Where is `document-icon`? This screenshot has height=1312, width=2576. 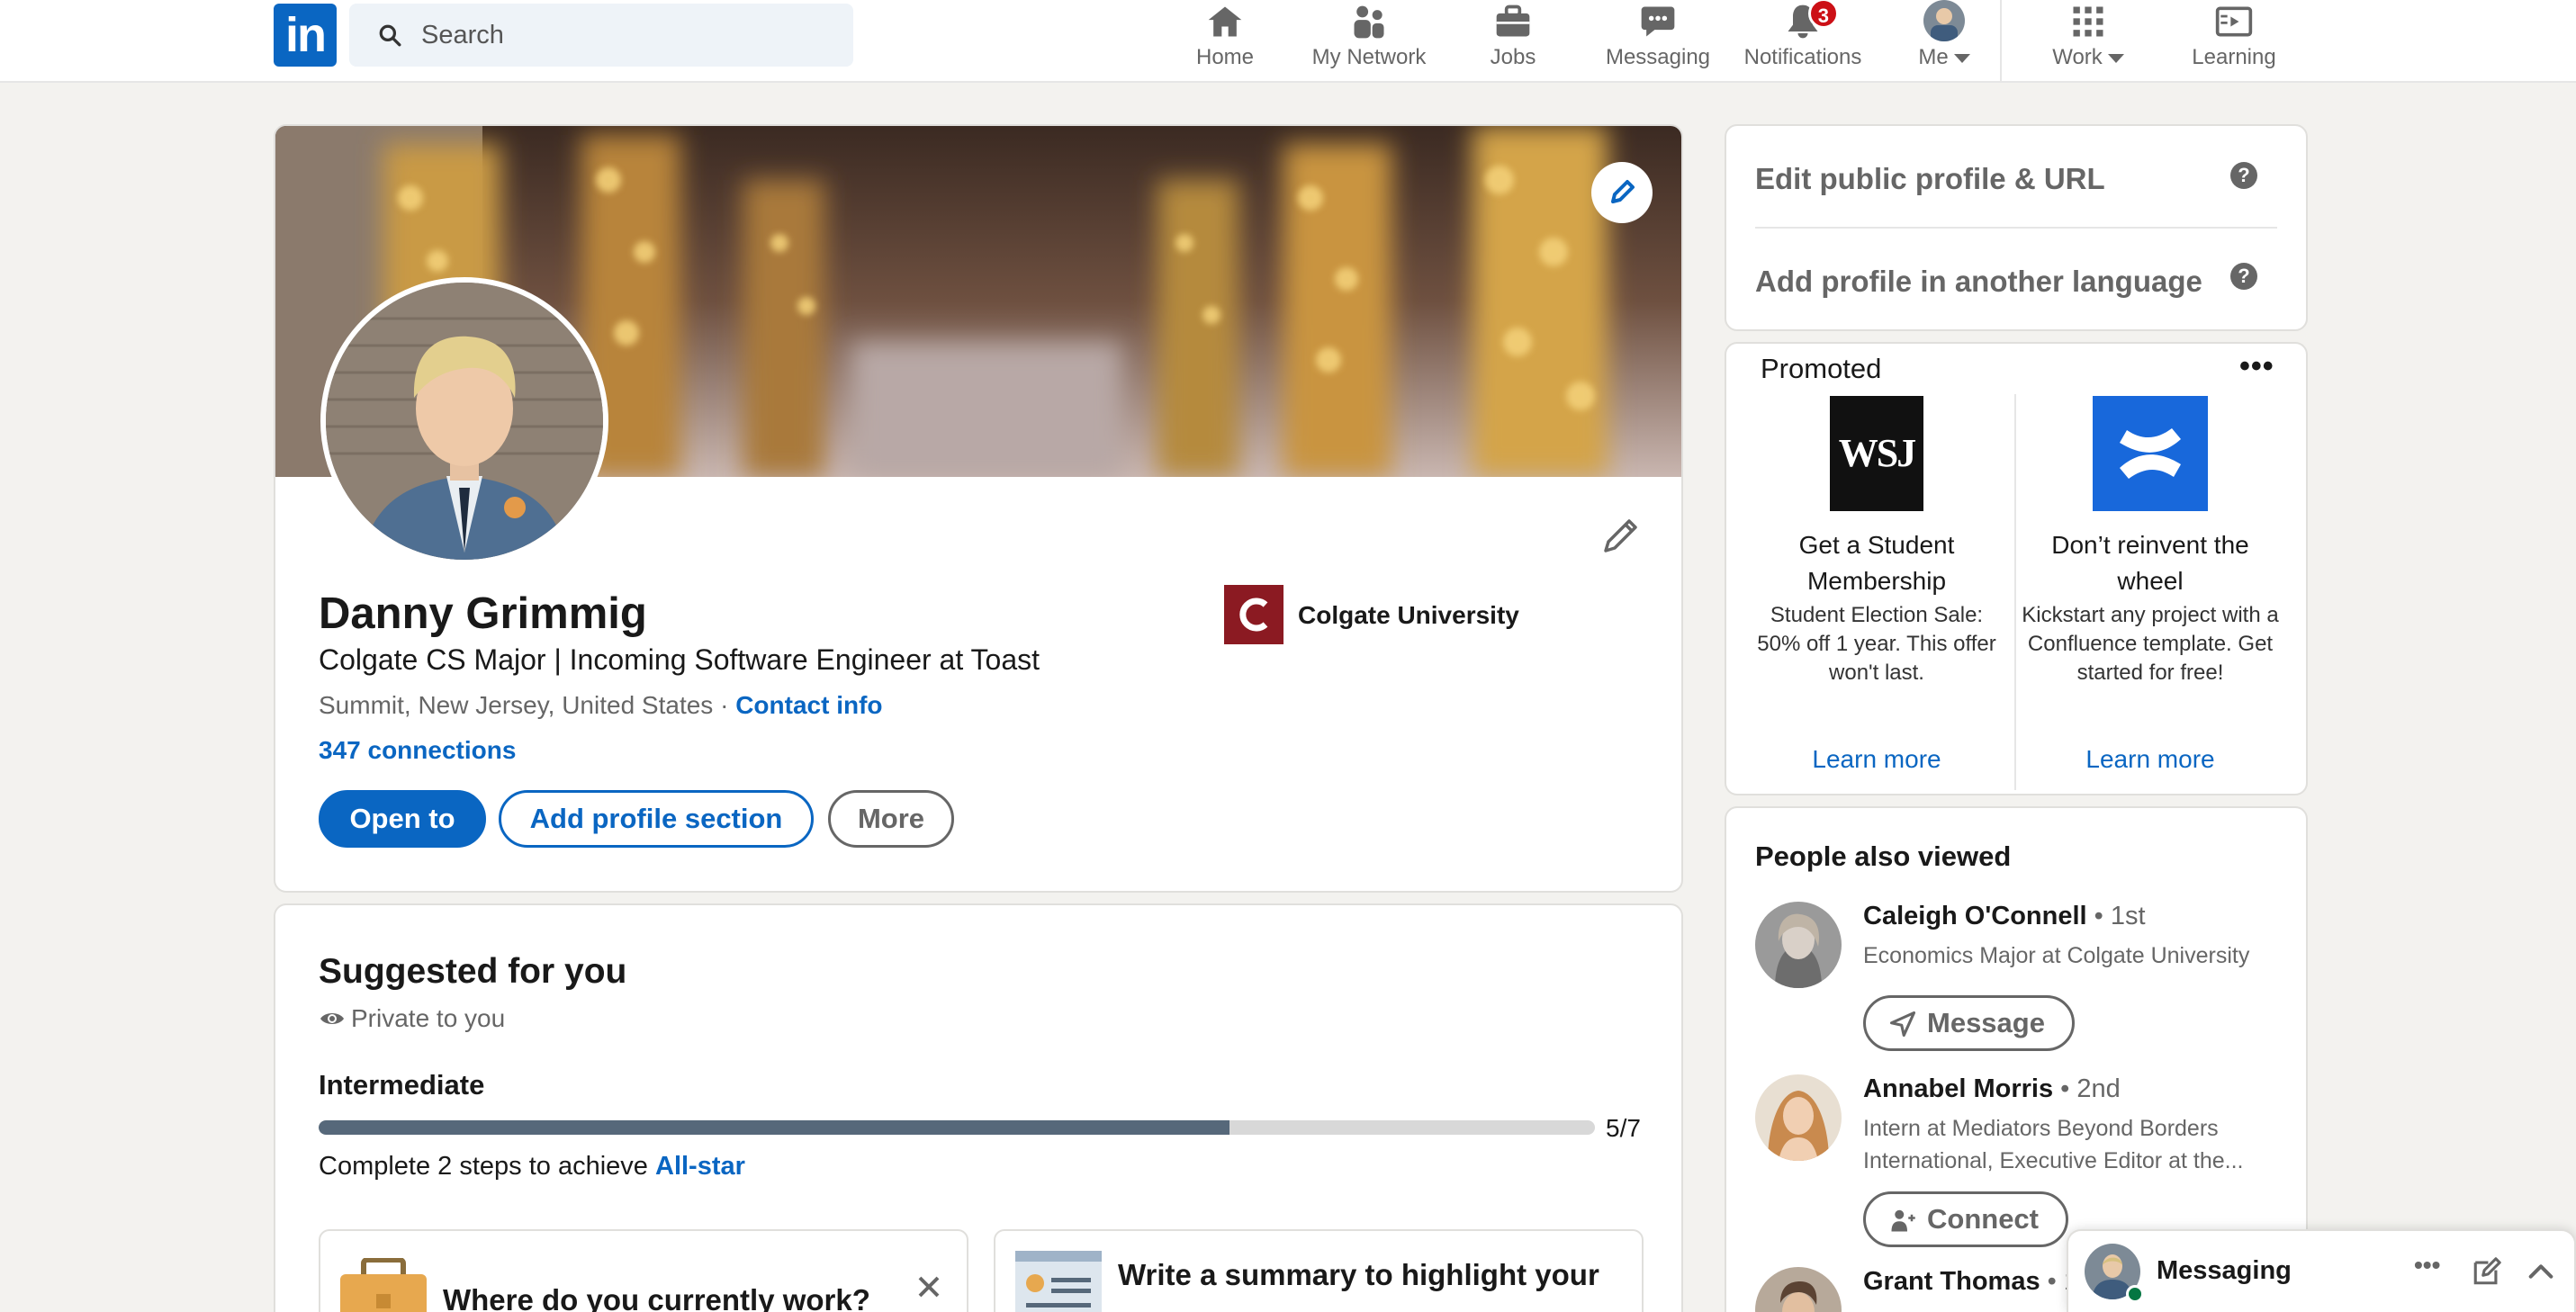 document-icon is located at coordinates (1058, 1281).